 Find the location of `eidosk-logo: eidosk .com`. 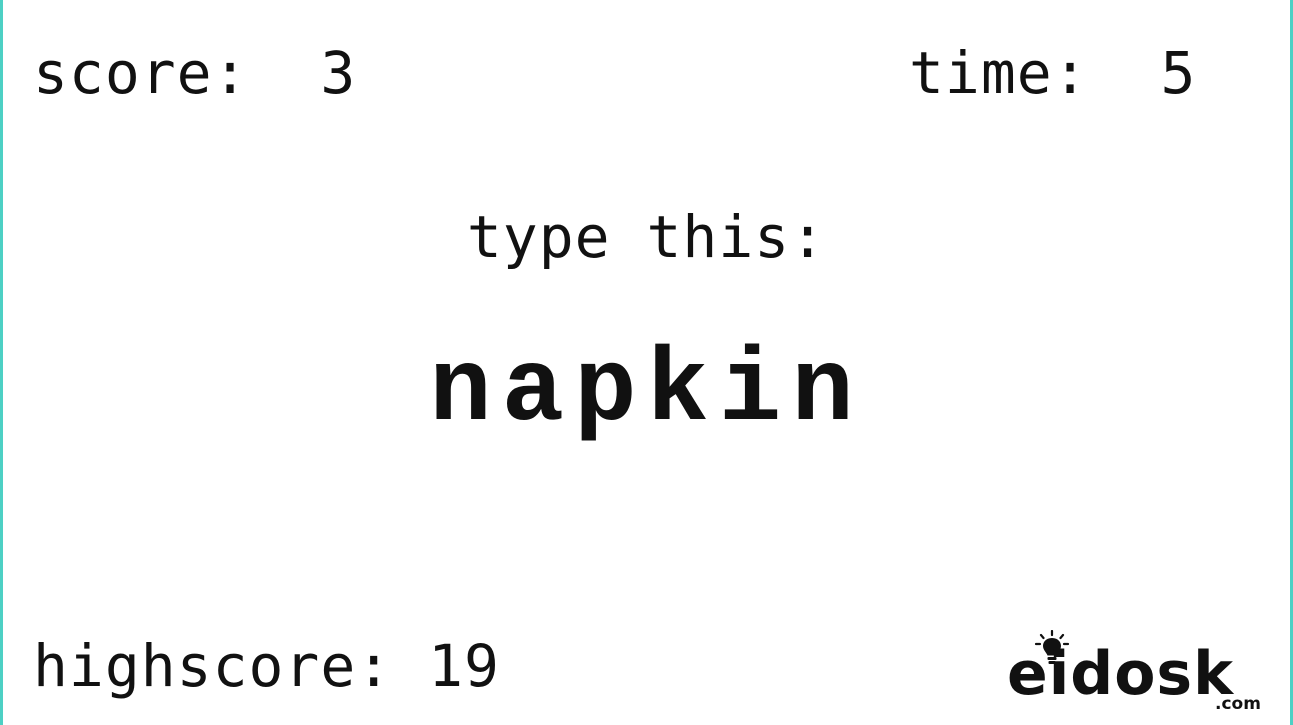

eidosk-logo: eidosk .com is located at coordinates (1138, 674).